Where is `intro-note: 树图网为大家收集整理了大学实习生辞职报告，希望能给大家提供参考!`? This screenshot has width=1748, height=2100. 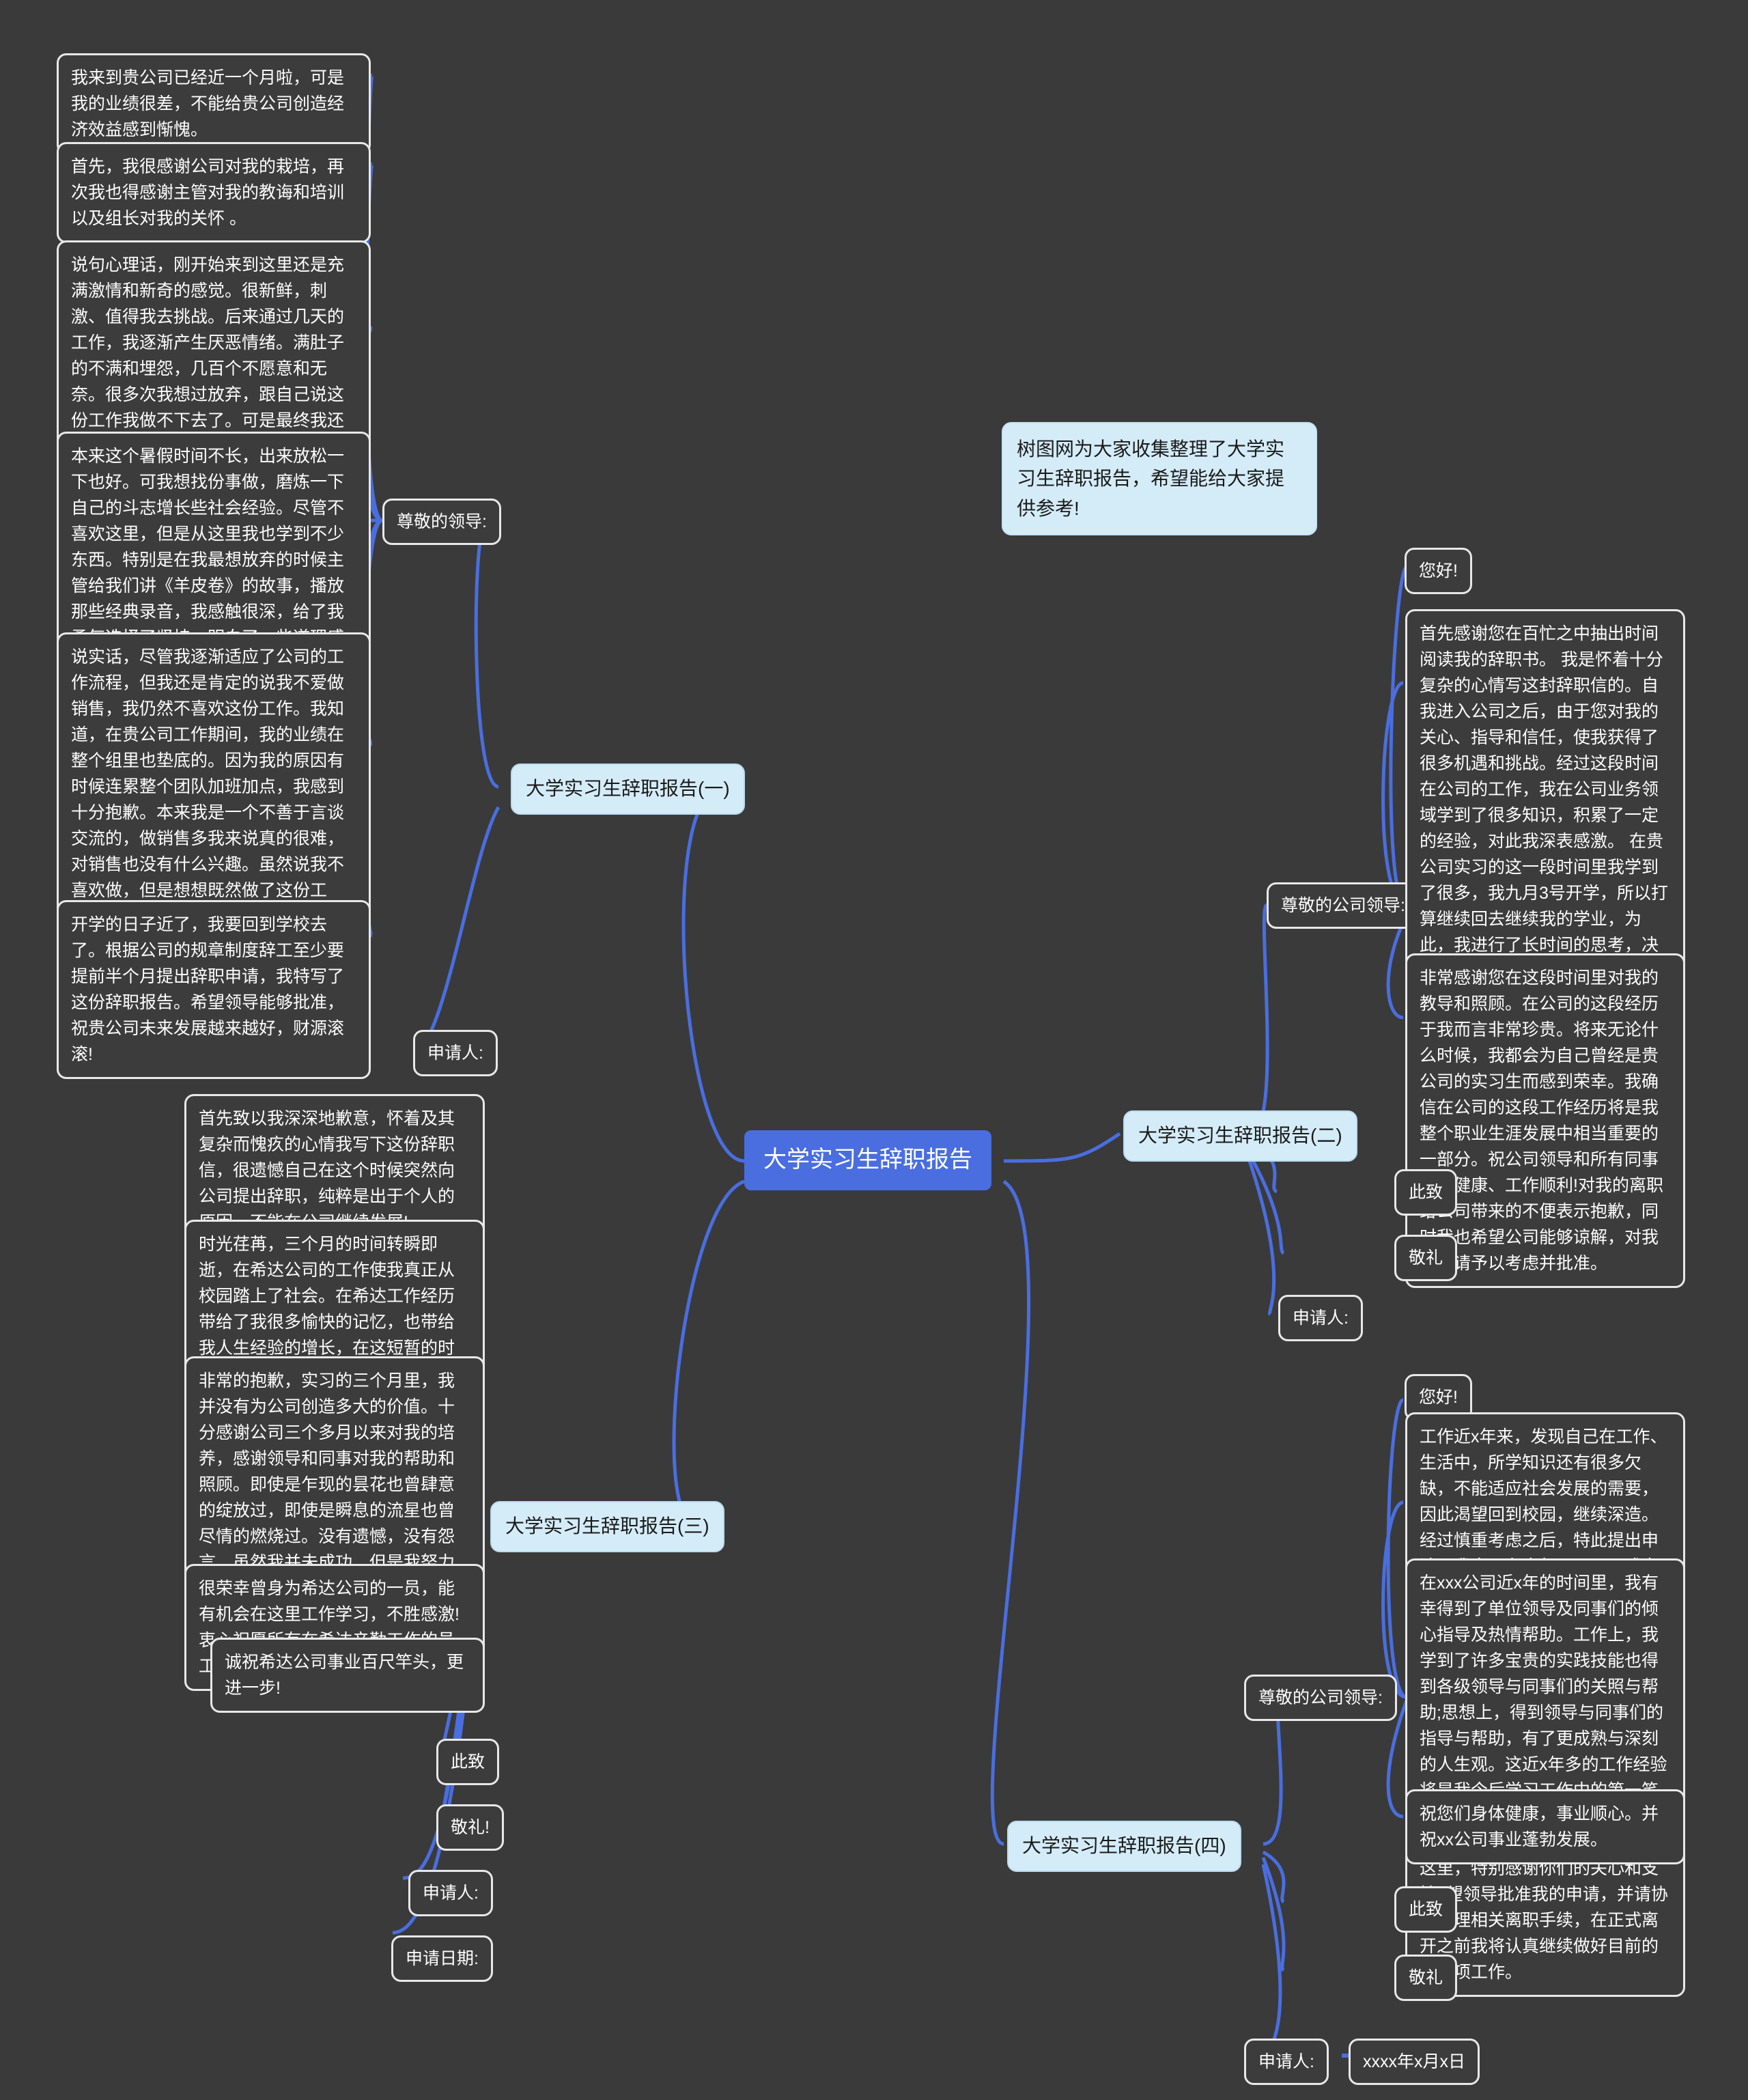
intro-note: 树图网为大家收集整理了大学实习生辞职报告，希望能给大家提供参考! is located at coordinates (1159, 479).